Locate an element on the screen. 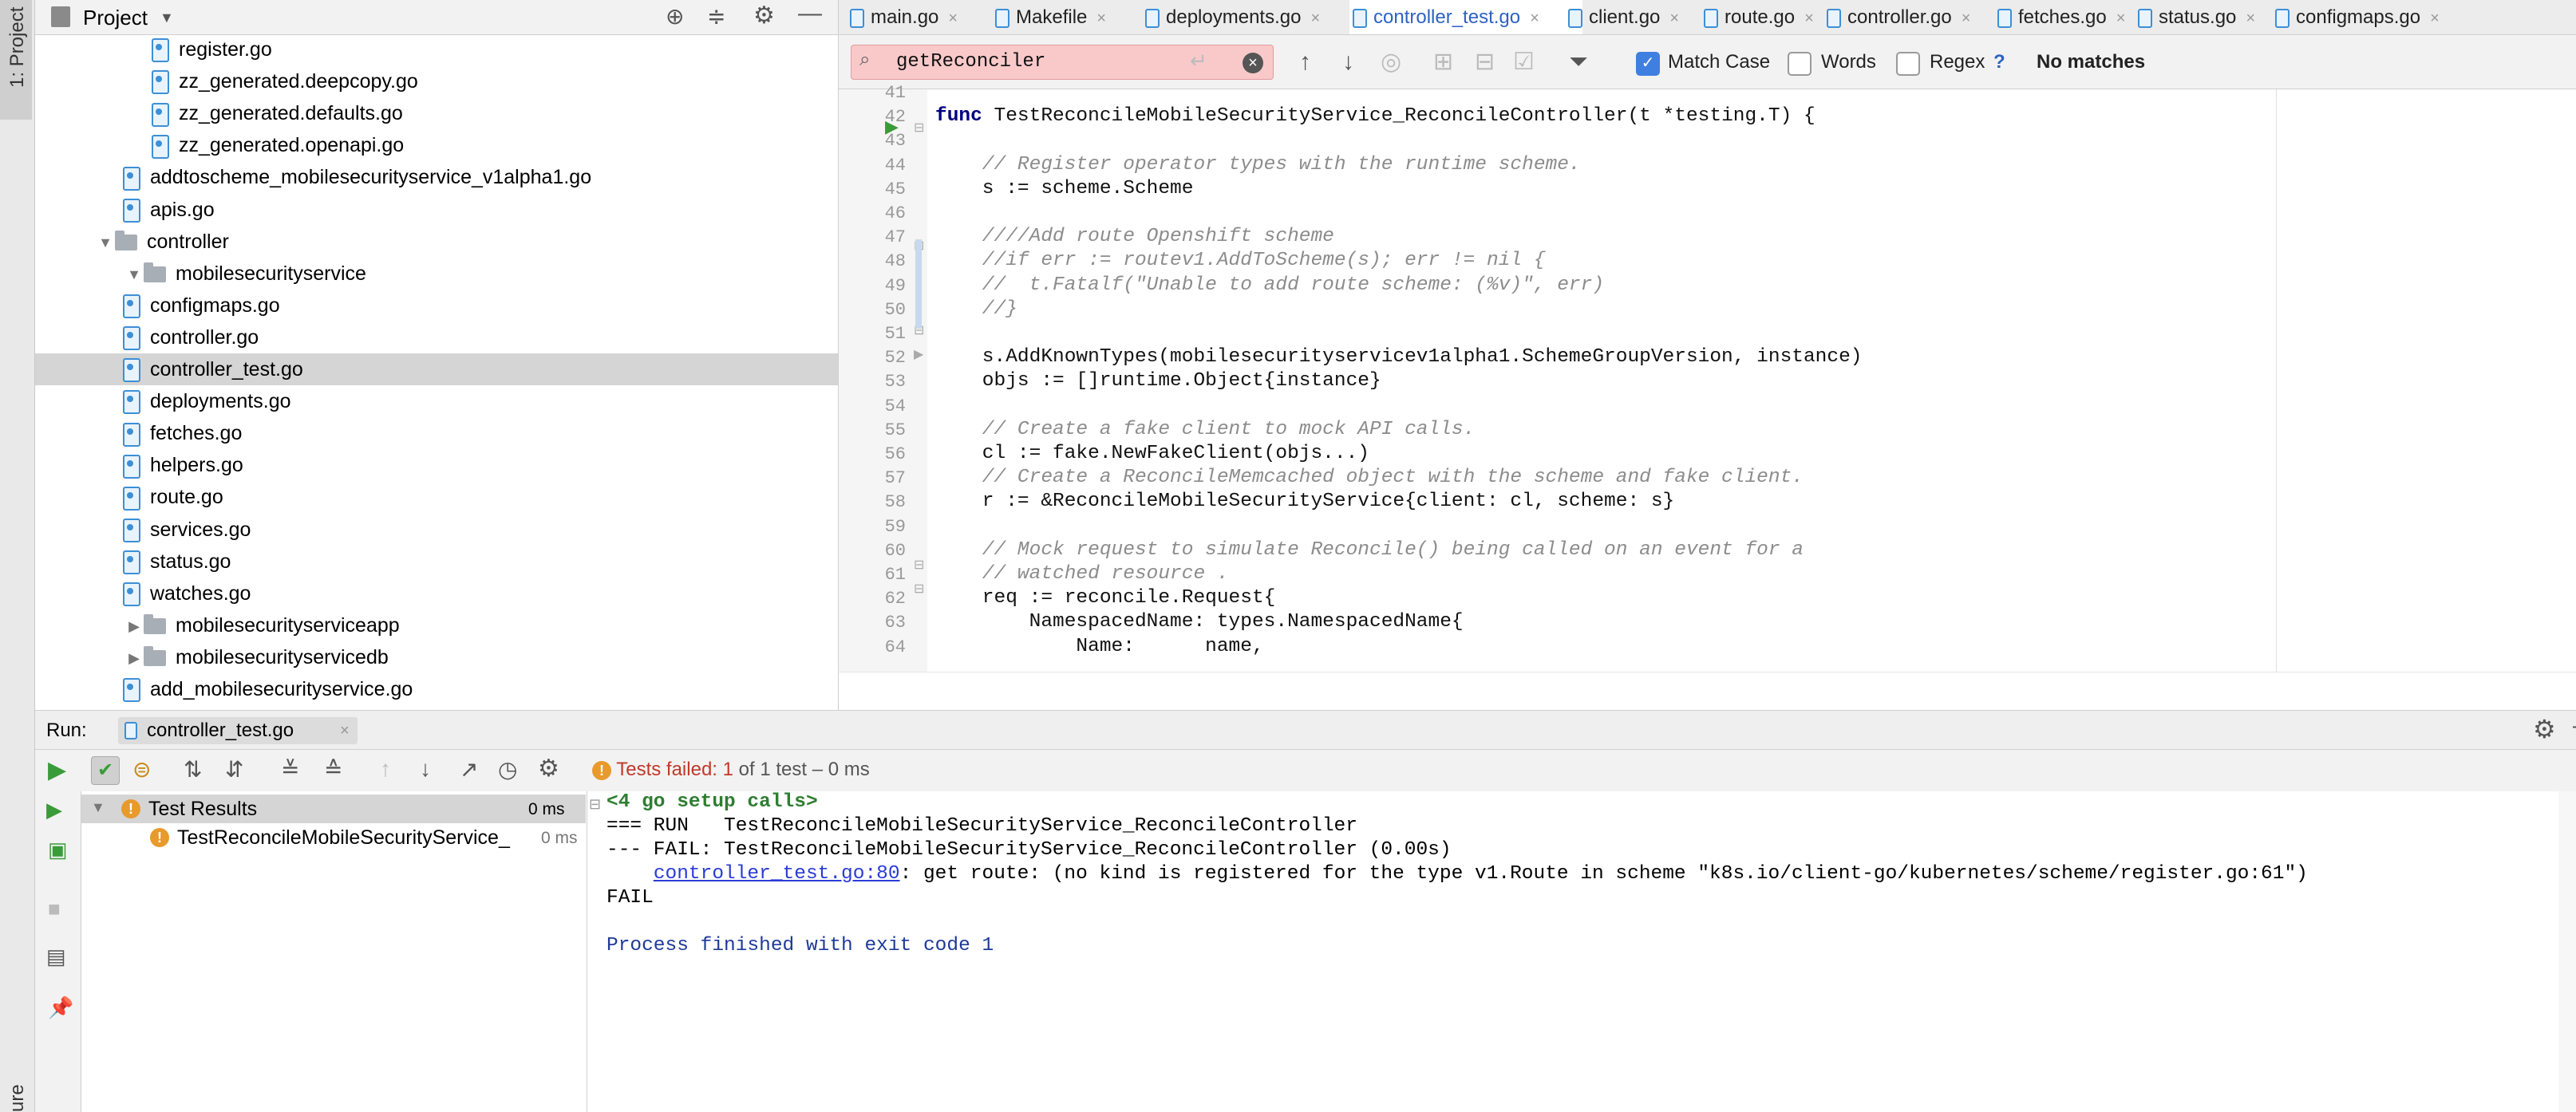  console-scrollbar is located at coordinates (2567, 951).